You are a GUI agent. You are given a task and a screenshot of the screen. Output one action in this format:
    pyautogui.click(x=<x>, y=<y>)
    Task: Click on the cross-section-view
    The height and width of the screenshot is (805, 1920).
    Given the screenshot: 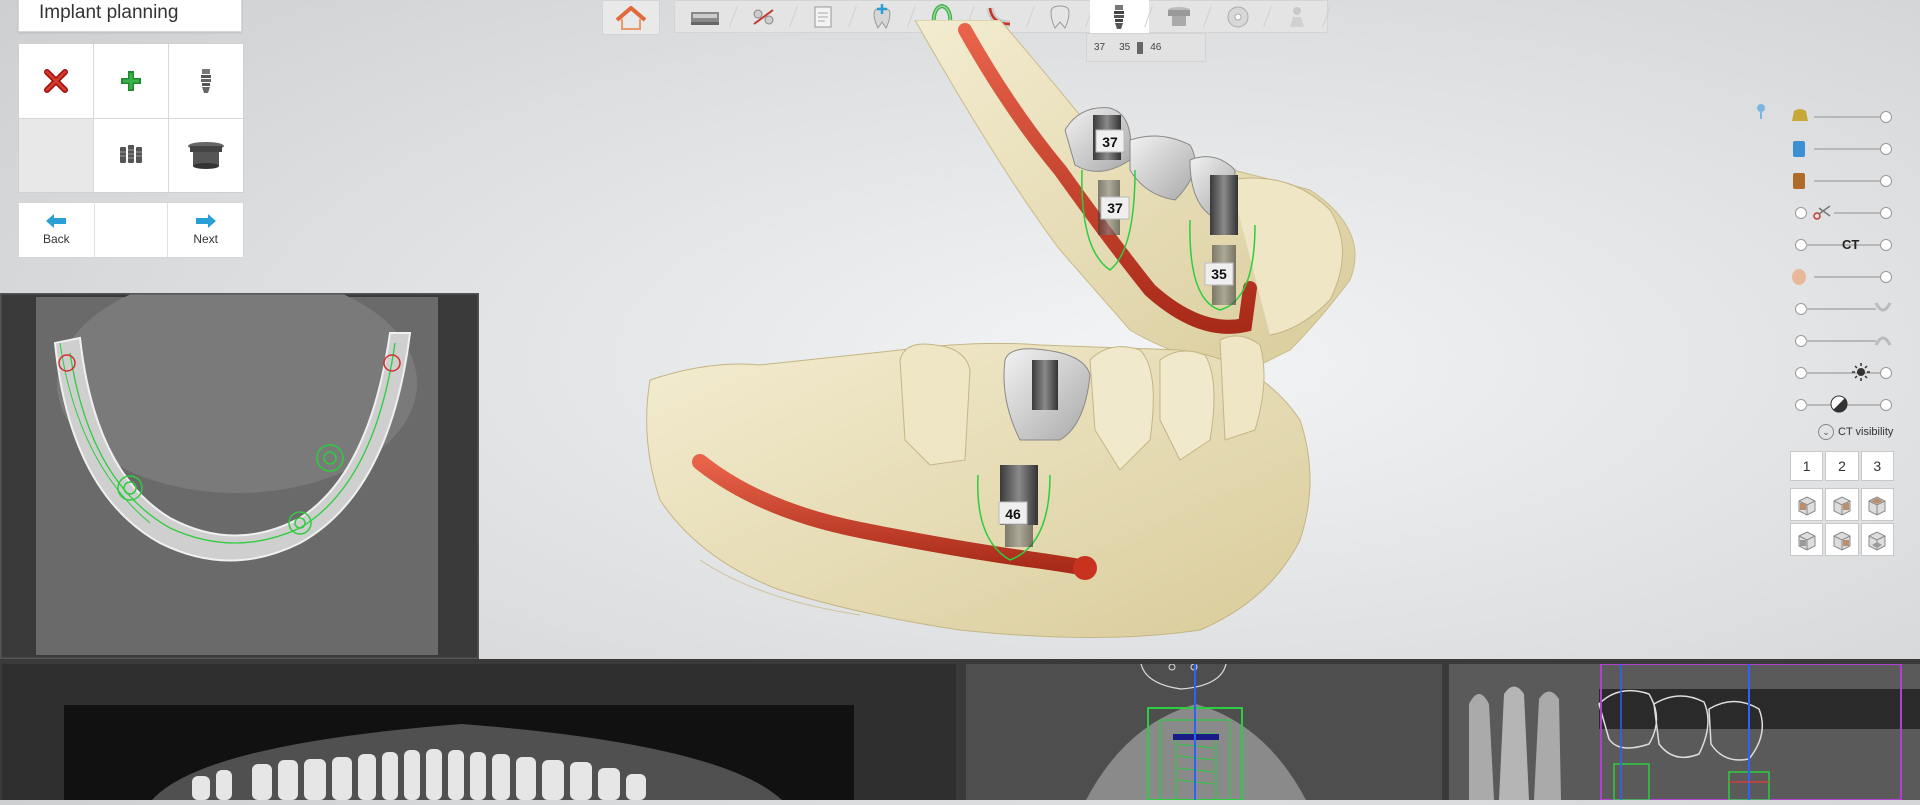 What is the action you would take?
    pyautogui.click(x=1204, y=732)
    